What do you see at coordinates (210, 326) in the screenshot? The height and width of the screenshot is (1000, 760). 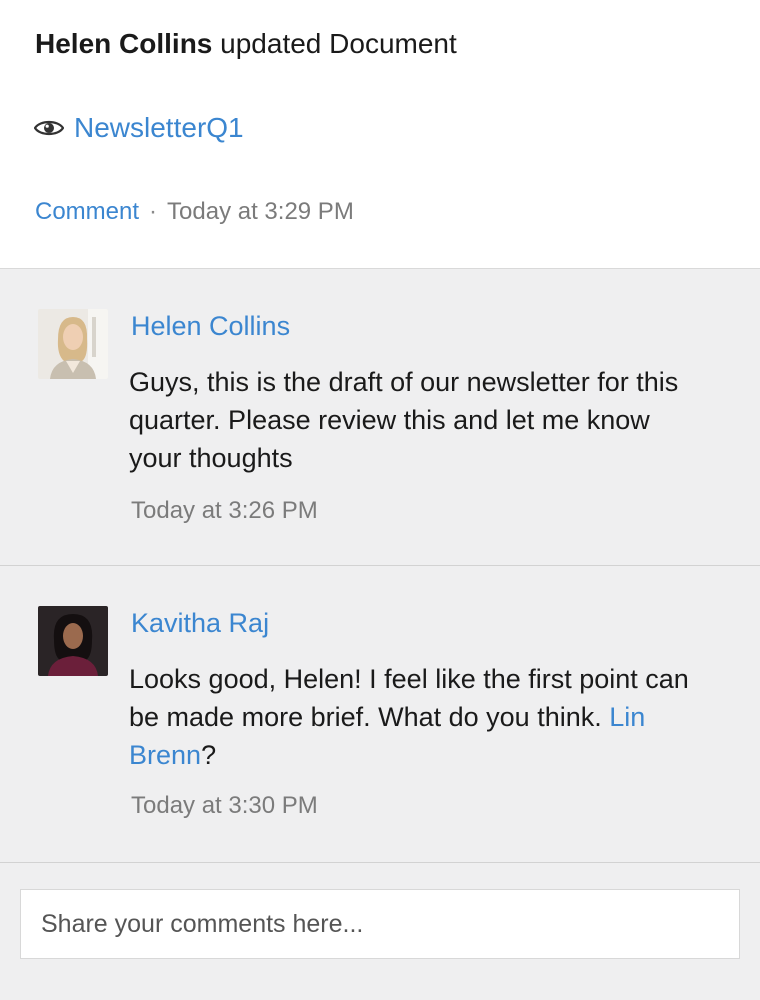 I see `comment-author: Helen Collins` at bounding box center [210, 326].